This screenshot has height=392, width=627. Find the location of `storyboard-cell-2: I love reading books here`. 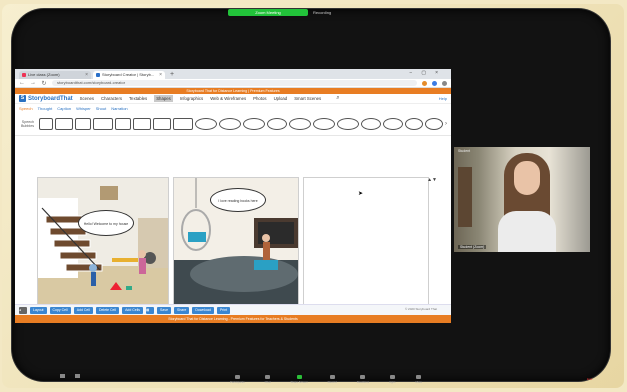

storyboard-cell-2: I love reading books here is located at coordinates (236, 241).